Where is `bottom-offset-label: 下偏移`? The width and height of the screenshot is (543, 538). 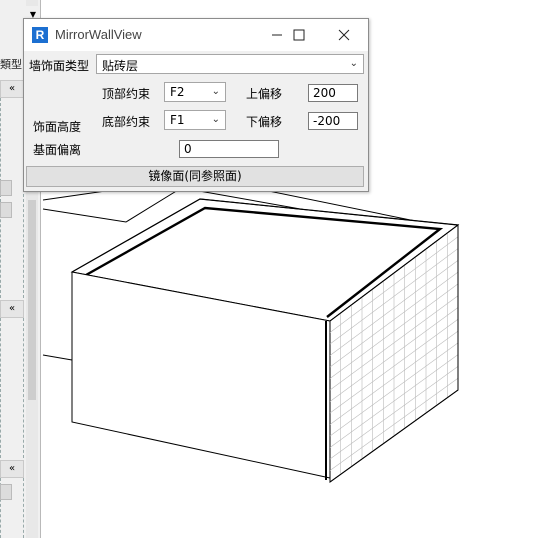
bottom-offset-label: 下偏移 is located at coordinates (264, 122).